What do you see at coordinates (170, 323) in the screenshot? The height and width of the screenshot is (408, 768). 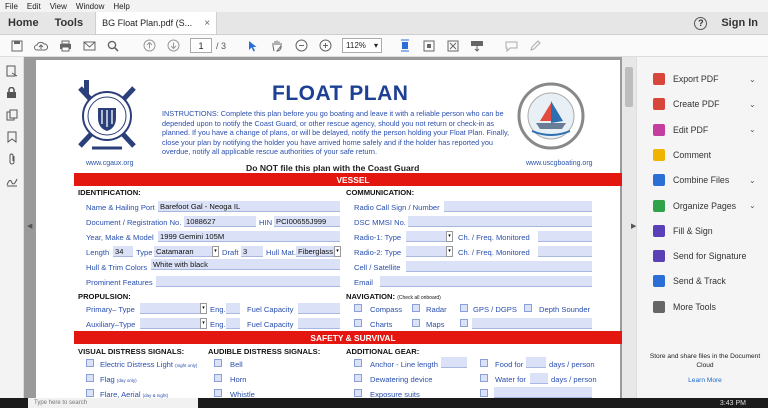 I see `auxiliary-type-select` at bounding box center [170, 323].